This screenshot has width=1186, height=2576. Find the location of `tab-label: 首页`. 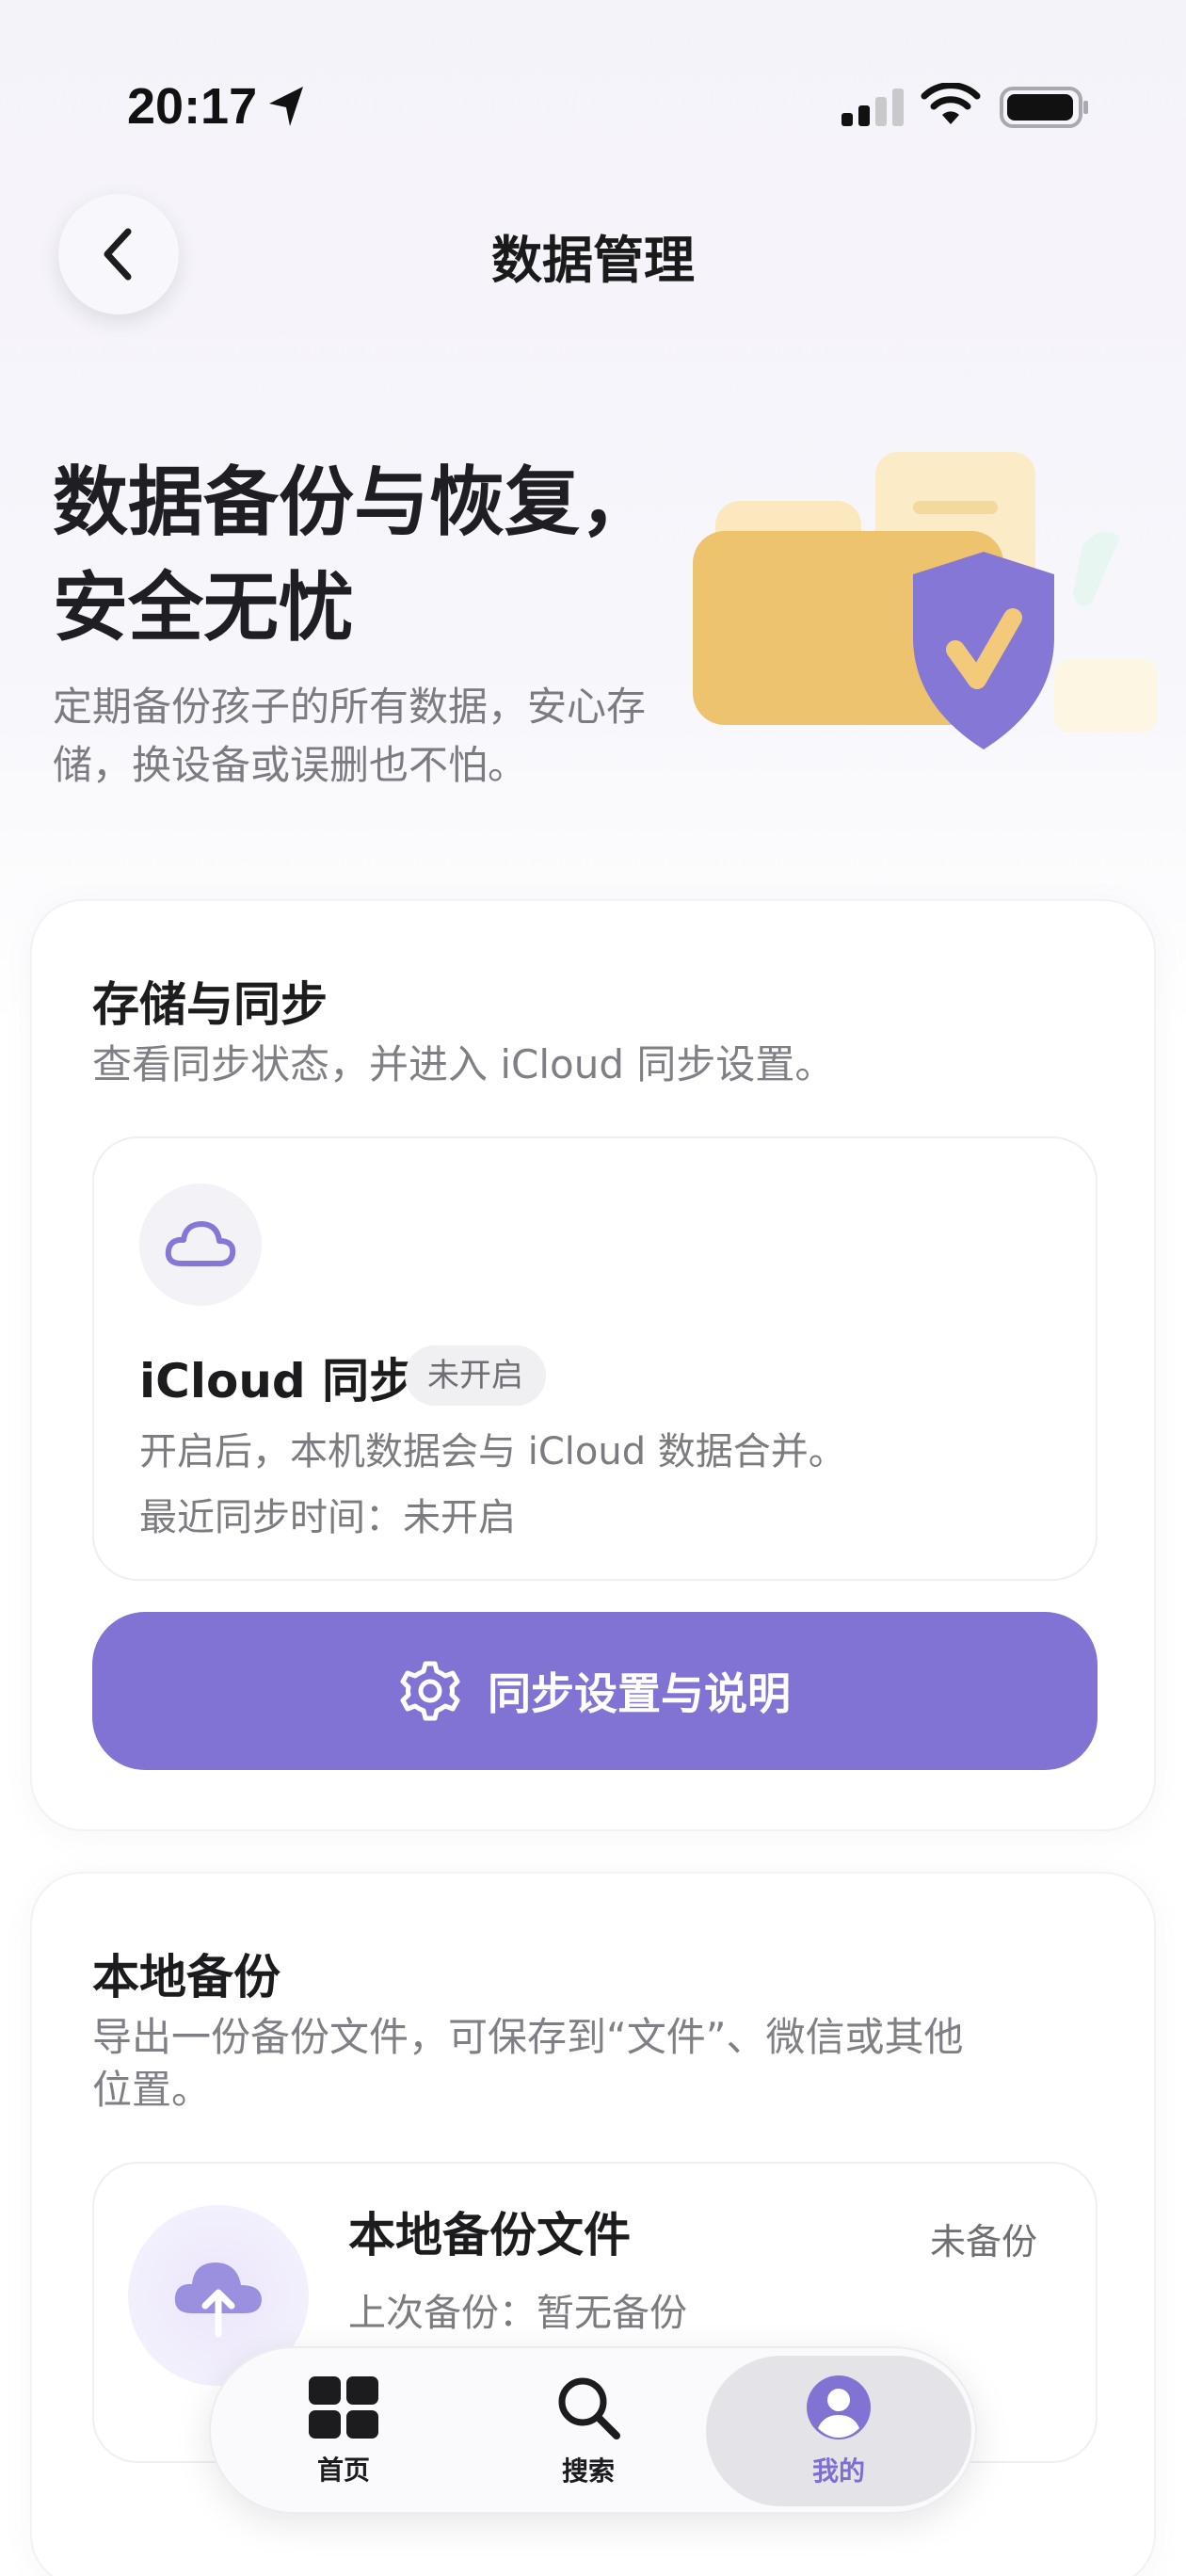

tab-label: 首页 is located at coordinates (343, 2470).